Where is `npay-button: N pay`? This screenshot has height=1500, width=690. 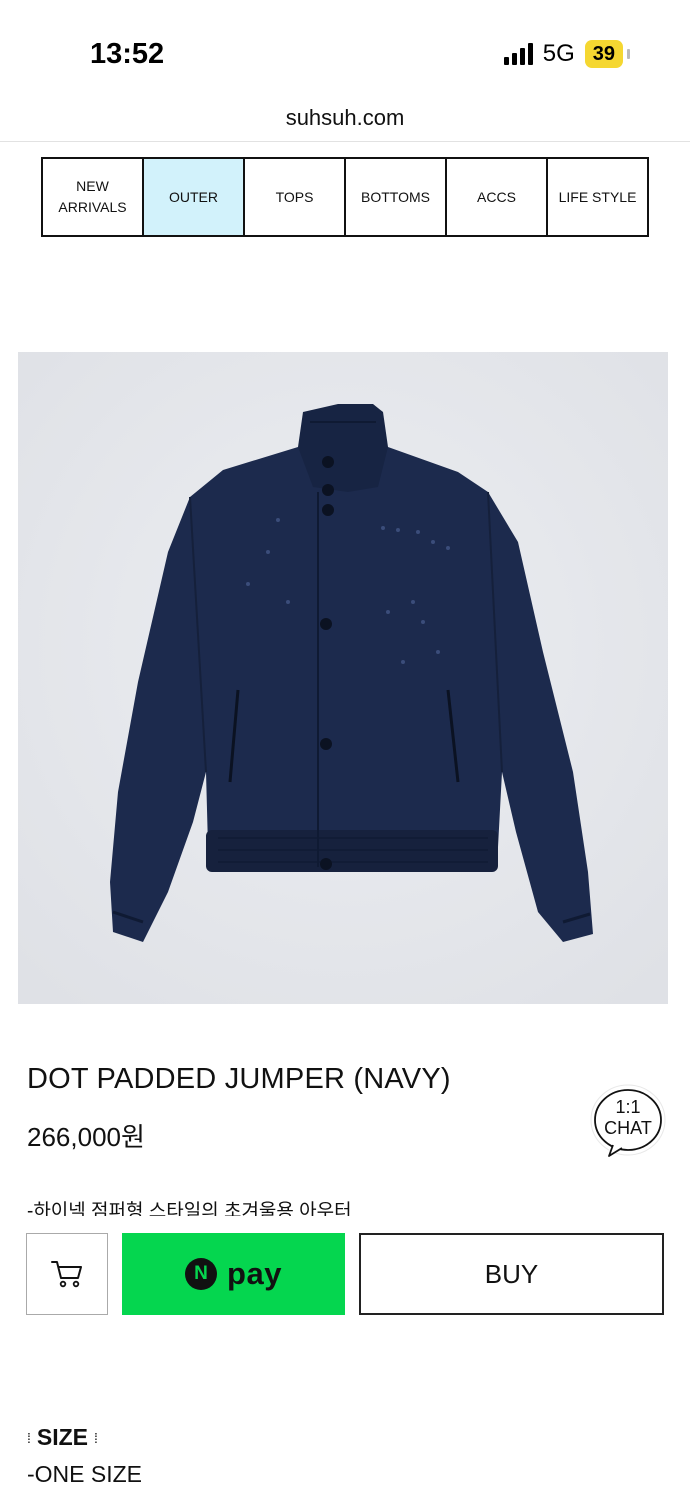
npay-button: N pay is located at coordinates (233, 1274).